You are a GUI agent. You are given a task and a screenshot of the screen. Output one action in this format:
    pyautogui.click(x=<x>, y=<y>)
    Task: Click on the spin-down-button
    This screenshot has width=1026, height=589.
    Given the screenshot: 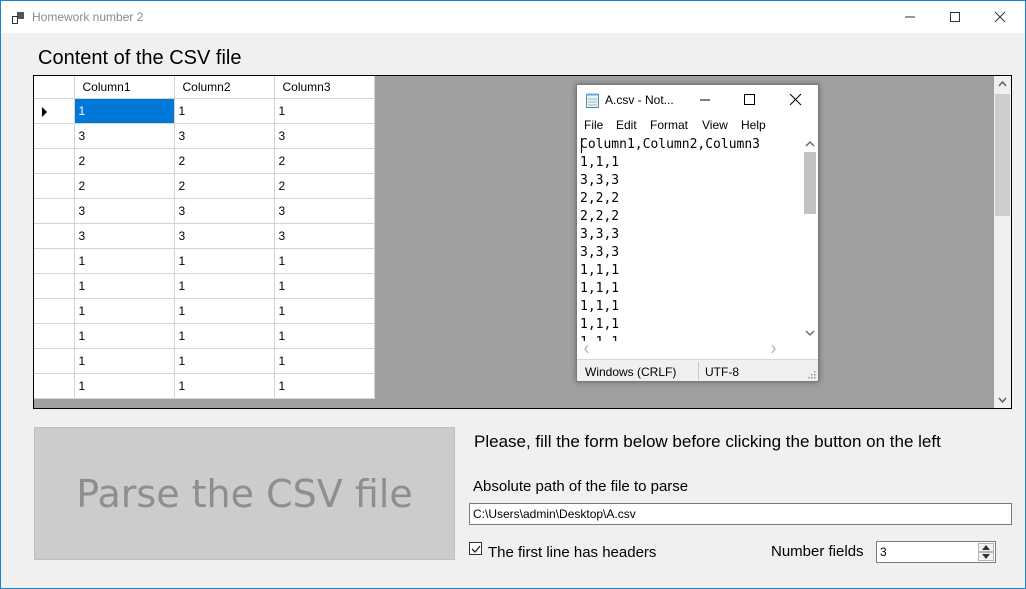 What is the action you would take?
    pyautogui.click(x=986, y=556)
    